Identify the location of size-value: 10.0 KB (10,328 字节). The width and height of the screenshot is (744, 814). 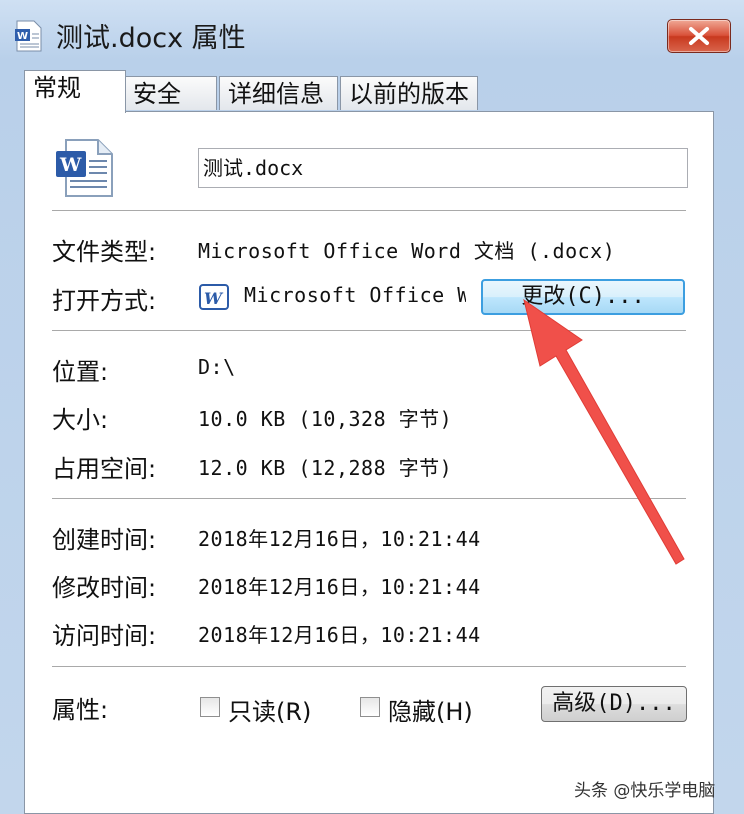
(325, 419).